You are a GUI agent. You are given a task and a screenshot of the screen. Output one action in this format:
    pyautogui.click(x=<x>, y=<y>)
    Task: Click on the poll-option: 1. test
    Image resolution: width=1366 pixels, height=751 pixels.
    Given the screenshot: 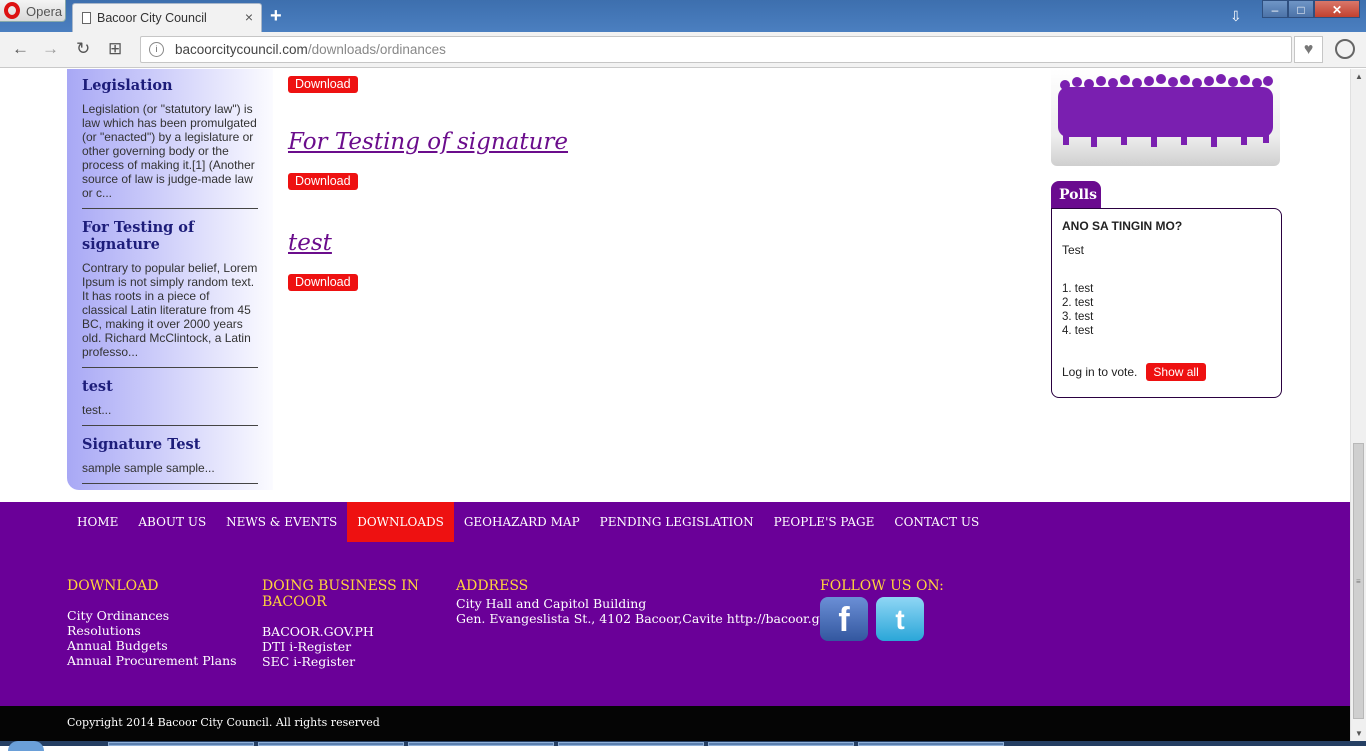 What is the action you would take?
    pyautogui.click(x=1078, y=289)
    